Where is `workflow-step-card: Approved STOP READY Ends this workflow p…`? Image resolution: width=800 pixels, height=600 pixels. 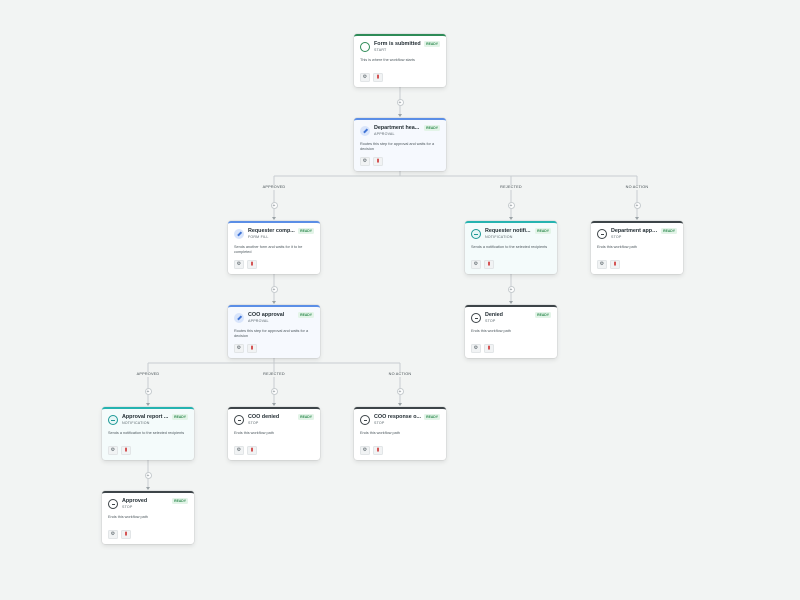 workflow-step-card: Approved STOP READY Ends this workflow p… is located at coordinates (148, 517).